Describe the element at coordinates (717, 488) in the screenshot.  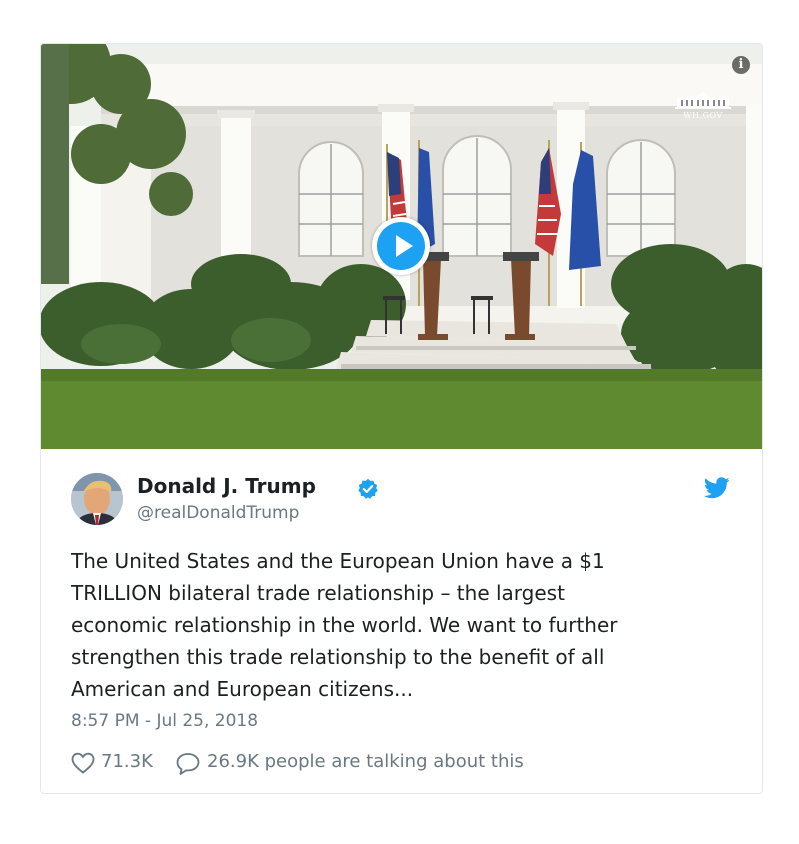
I see `twitter-bird-icon` at that location.